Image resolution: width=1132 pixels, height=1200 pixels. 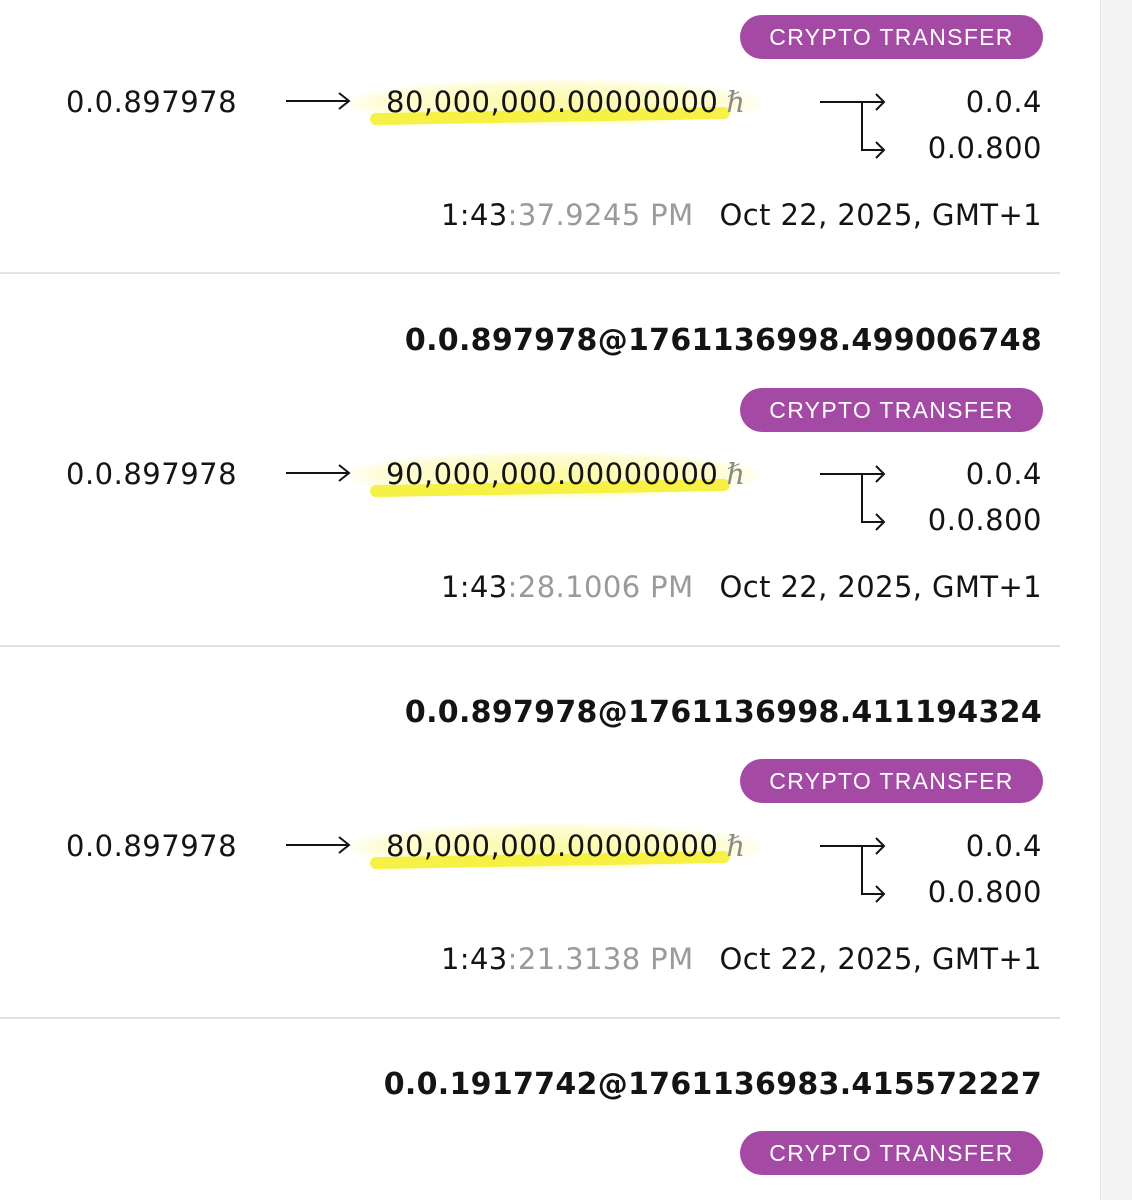 What do you see at coordinates (713, 1085) in the screenshot?
I see `transaction-id-link: 0.0.1917742@1761136983.415572227` at bounding box center [713, 1085].